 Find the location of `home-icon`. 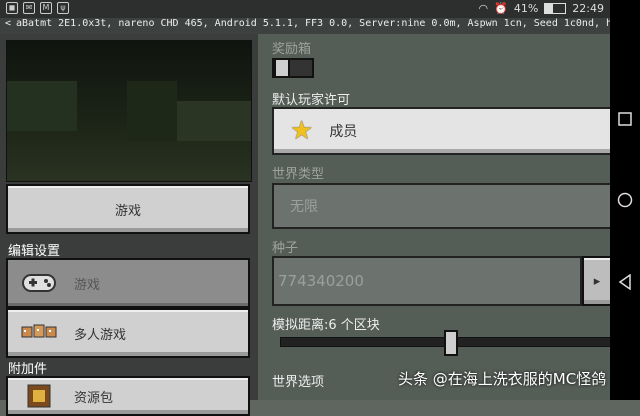

home-icon is located at coordinates (625, 200).